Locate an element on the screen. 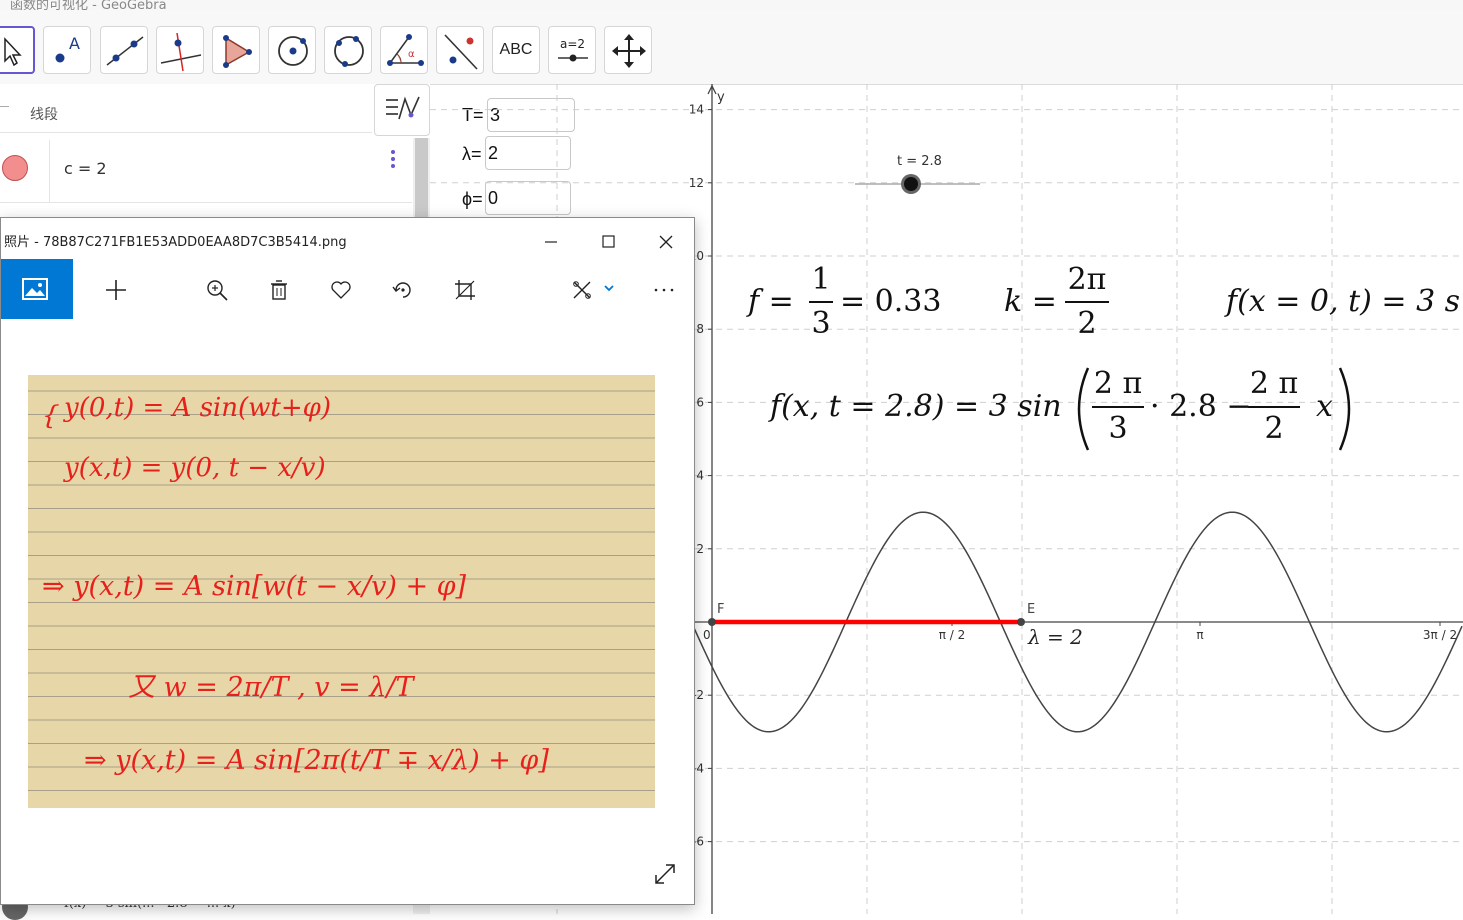  line-tool-button is located at coordinates (124, 50).